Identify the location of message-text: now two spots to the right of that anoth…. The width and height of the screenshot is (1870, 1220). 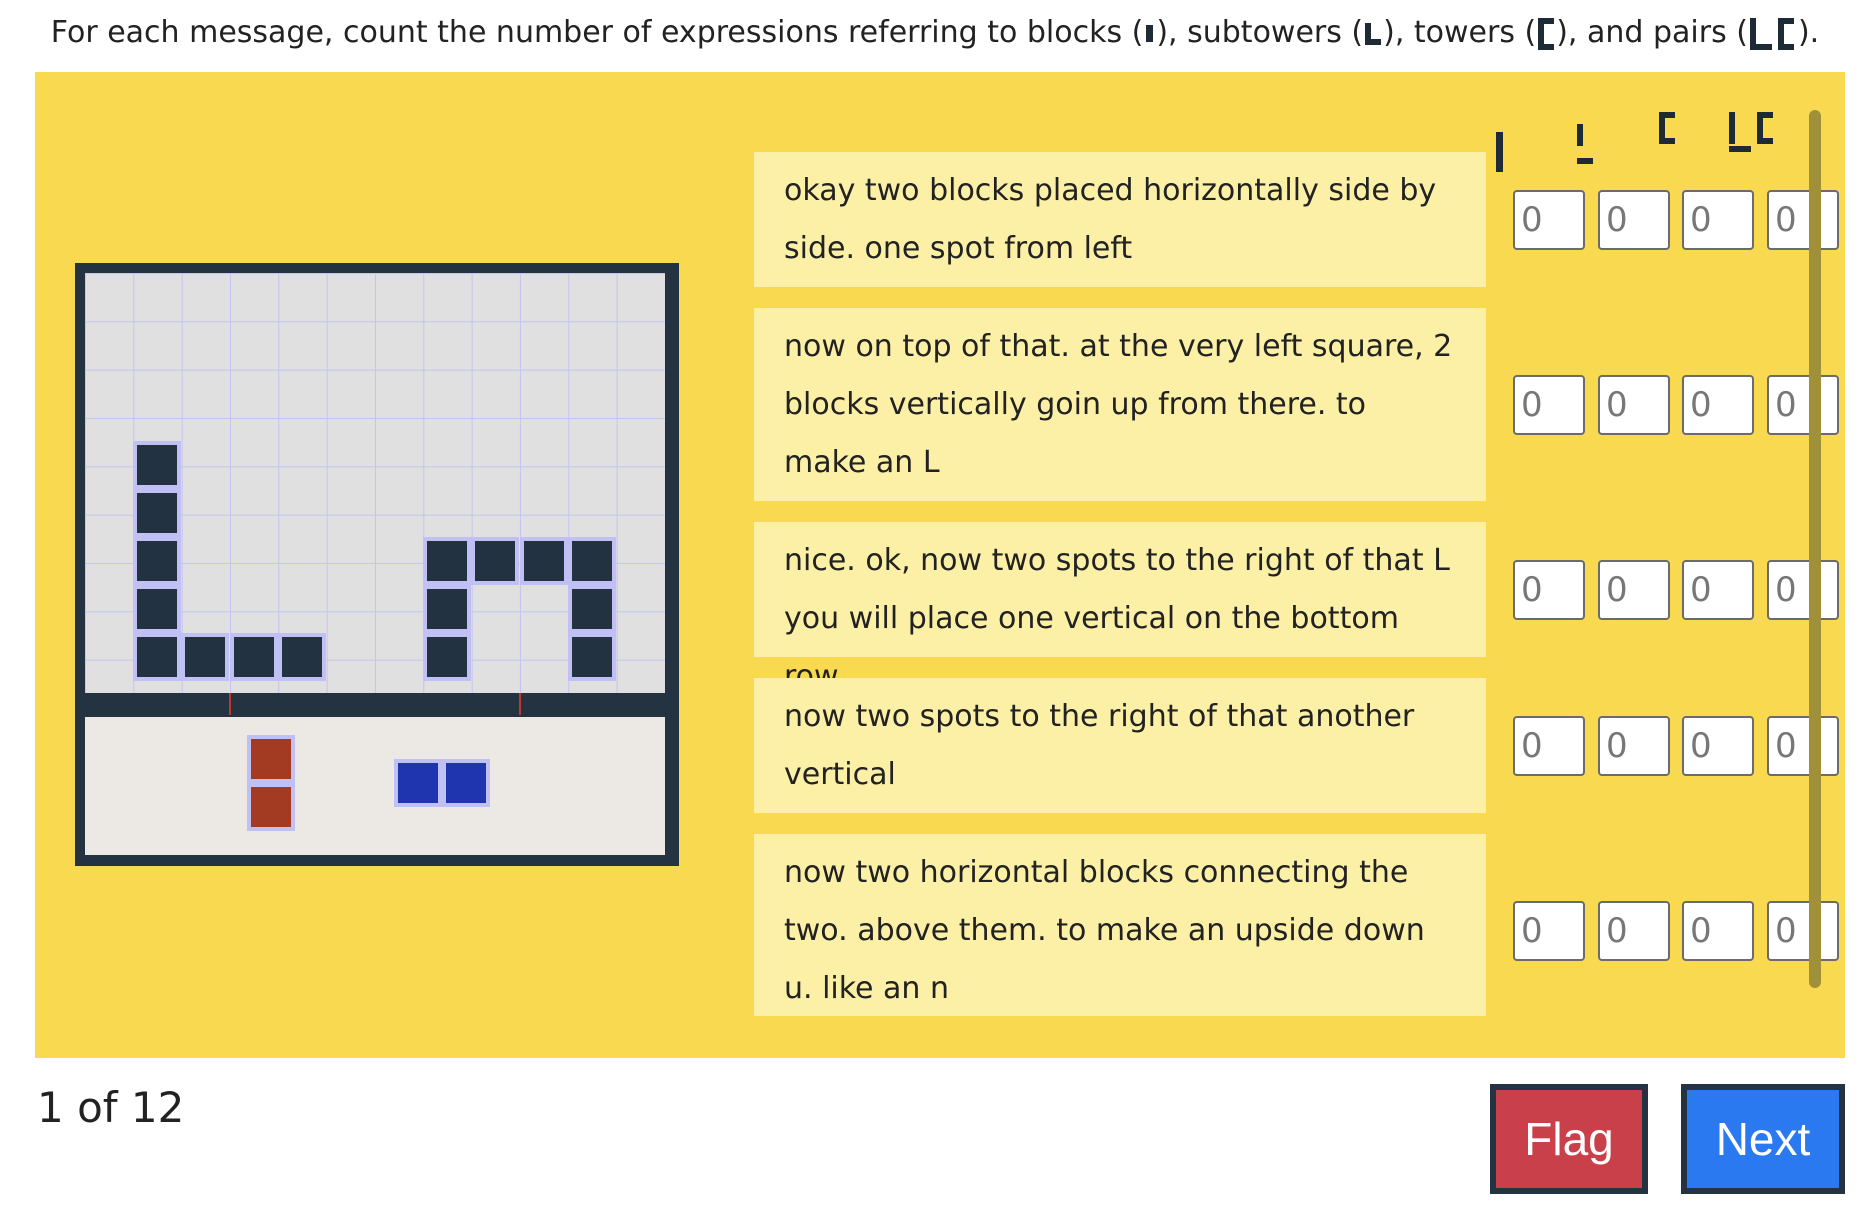
(1120, 745).